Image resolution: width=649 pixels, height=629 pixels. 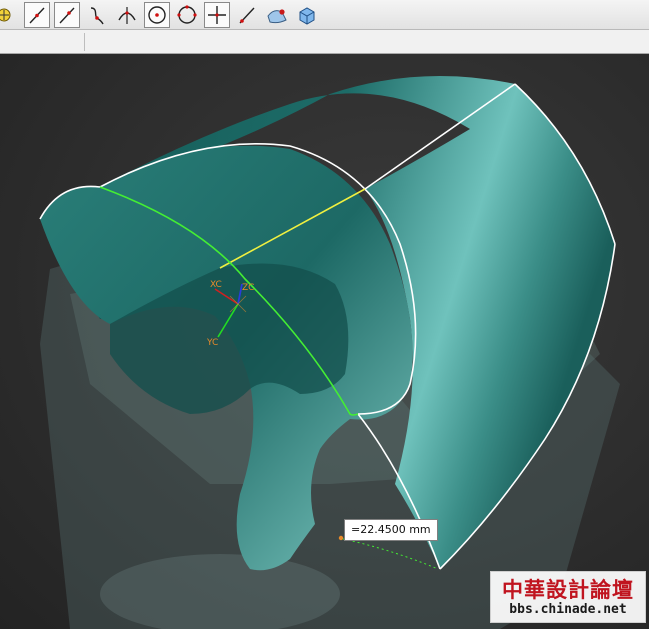 I want to click on line-end-tool, so click(x=247, y=15).